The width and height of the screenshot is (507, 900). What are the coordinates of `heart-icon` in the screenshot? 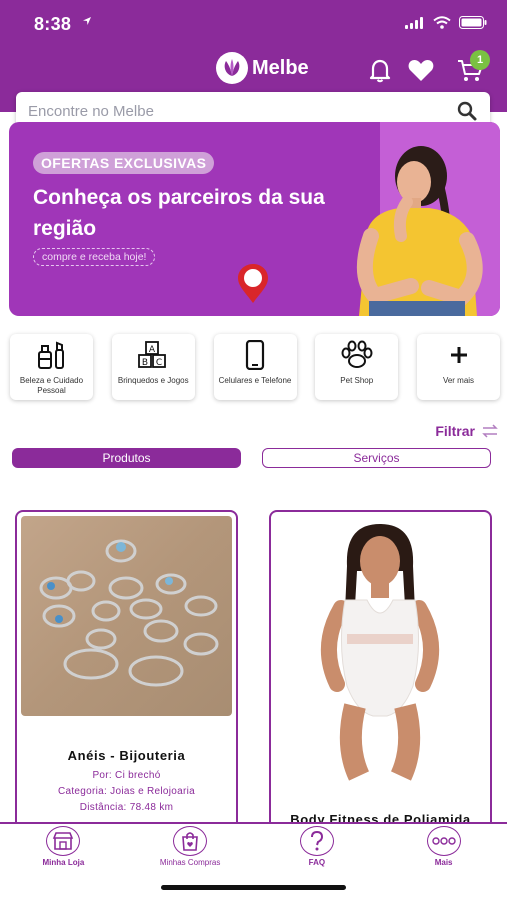 It's located at (421, 70).